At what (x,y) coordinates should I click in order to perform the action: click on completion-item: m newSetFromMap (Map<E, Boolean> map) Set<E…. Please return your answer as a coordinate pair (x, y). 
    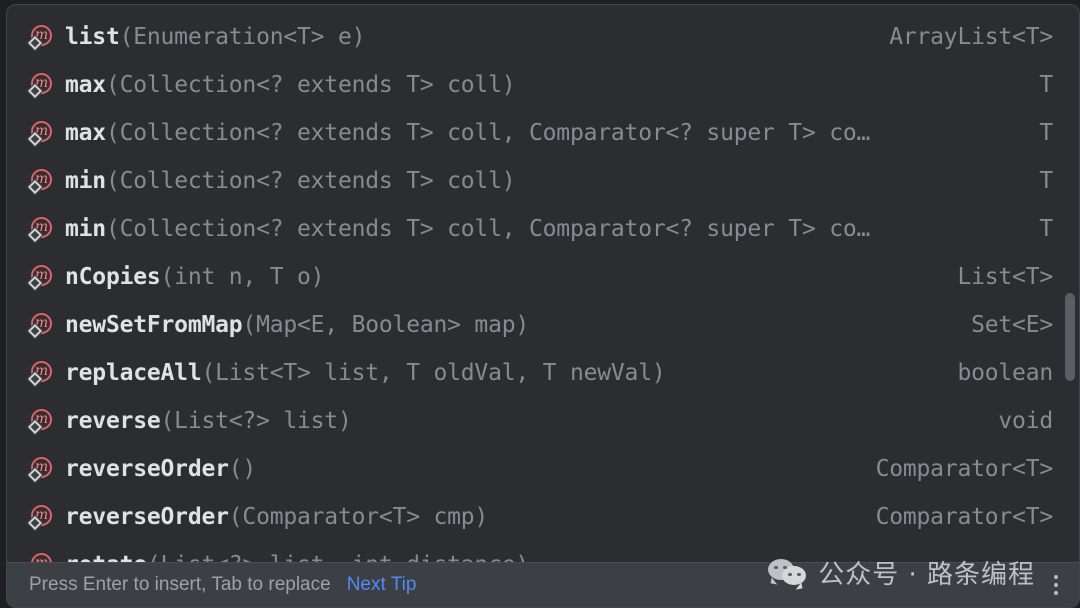
    Looking at the image, I should click on (543, 325).